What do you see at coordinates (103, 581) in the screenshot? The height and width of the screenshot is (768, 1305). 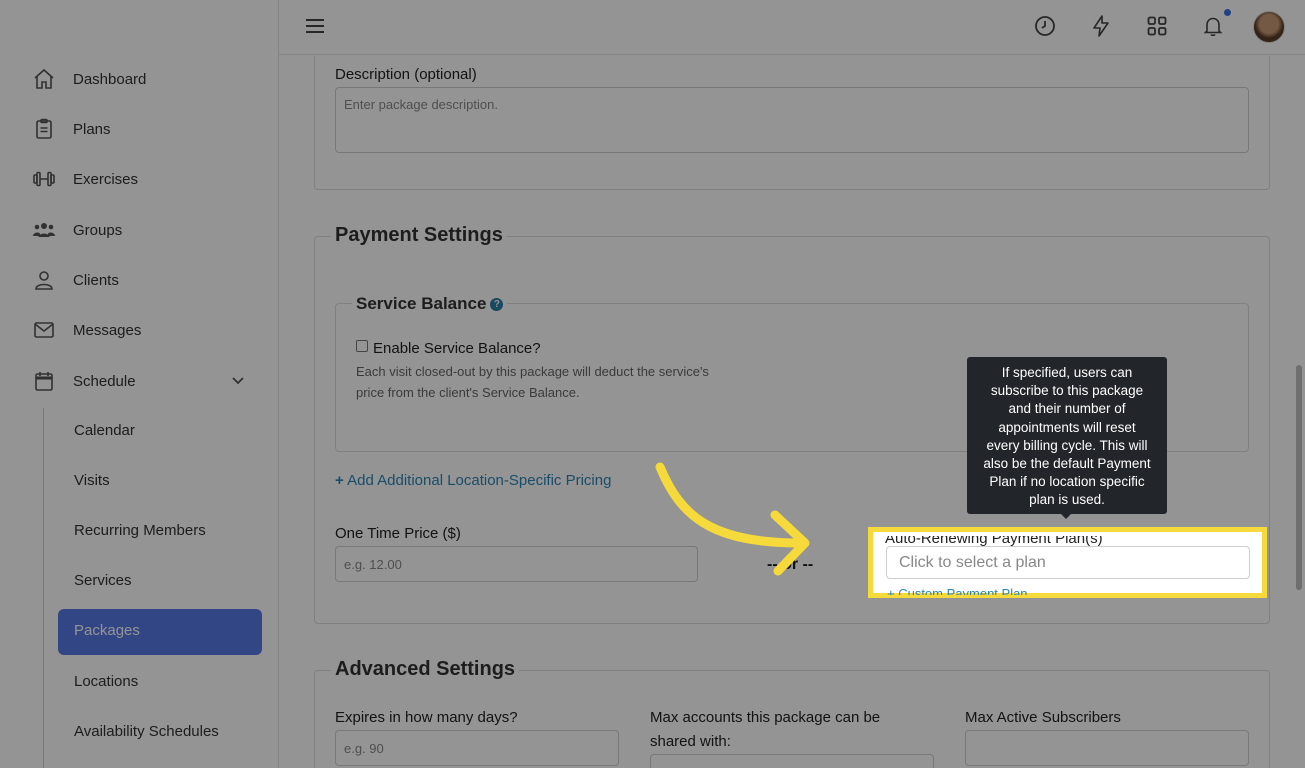 I see `sidebar-subitem-services: Services` at bounding box center [103, 581].